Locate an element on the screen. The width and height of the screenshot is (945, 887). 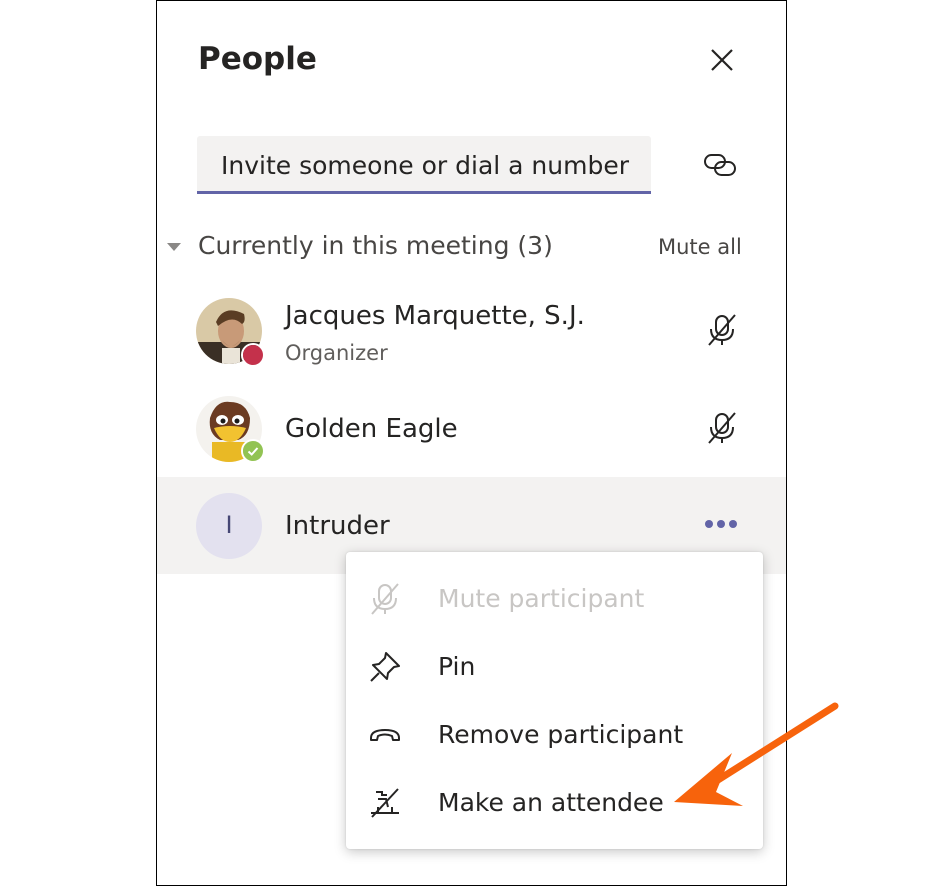
pin-icon is located at coordinates (385, 667).